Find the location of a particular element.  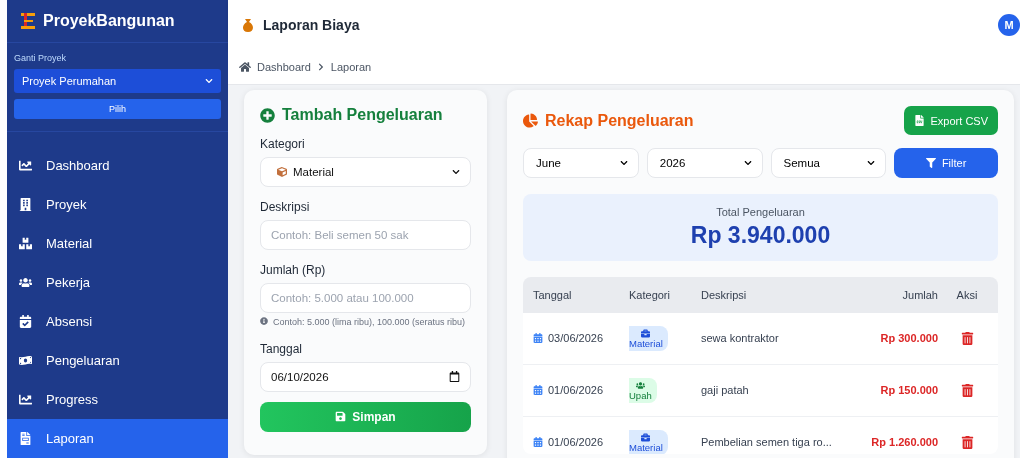

column-header: Tanggal is located at coordinates (553, 294).